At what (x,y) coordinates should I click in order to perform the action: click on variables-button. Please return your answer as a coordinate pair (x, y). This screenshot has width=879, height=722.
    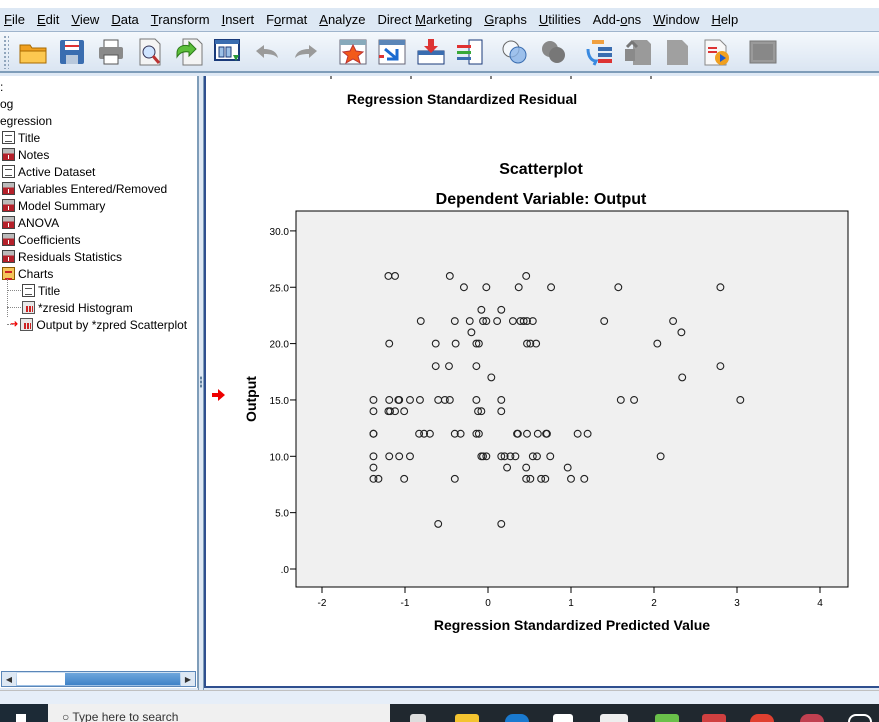
    Looking at the image, I should click on (470, 52).